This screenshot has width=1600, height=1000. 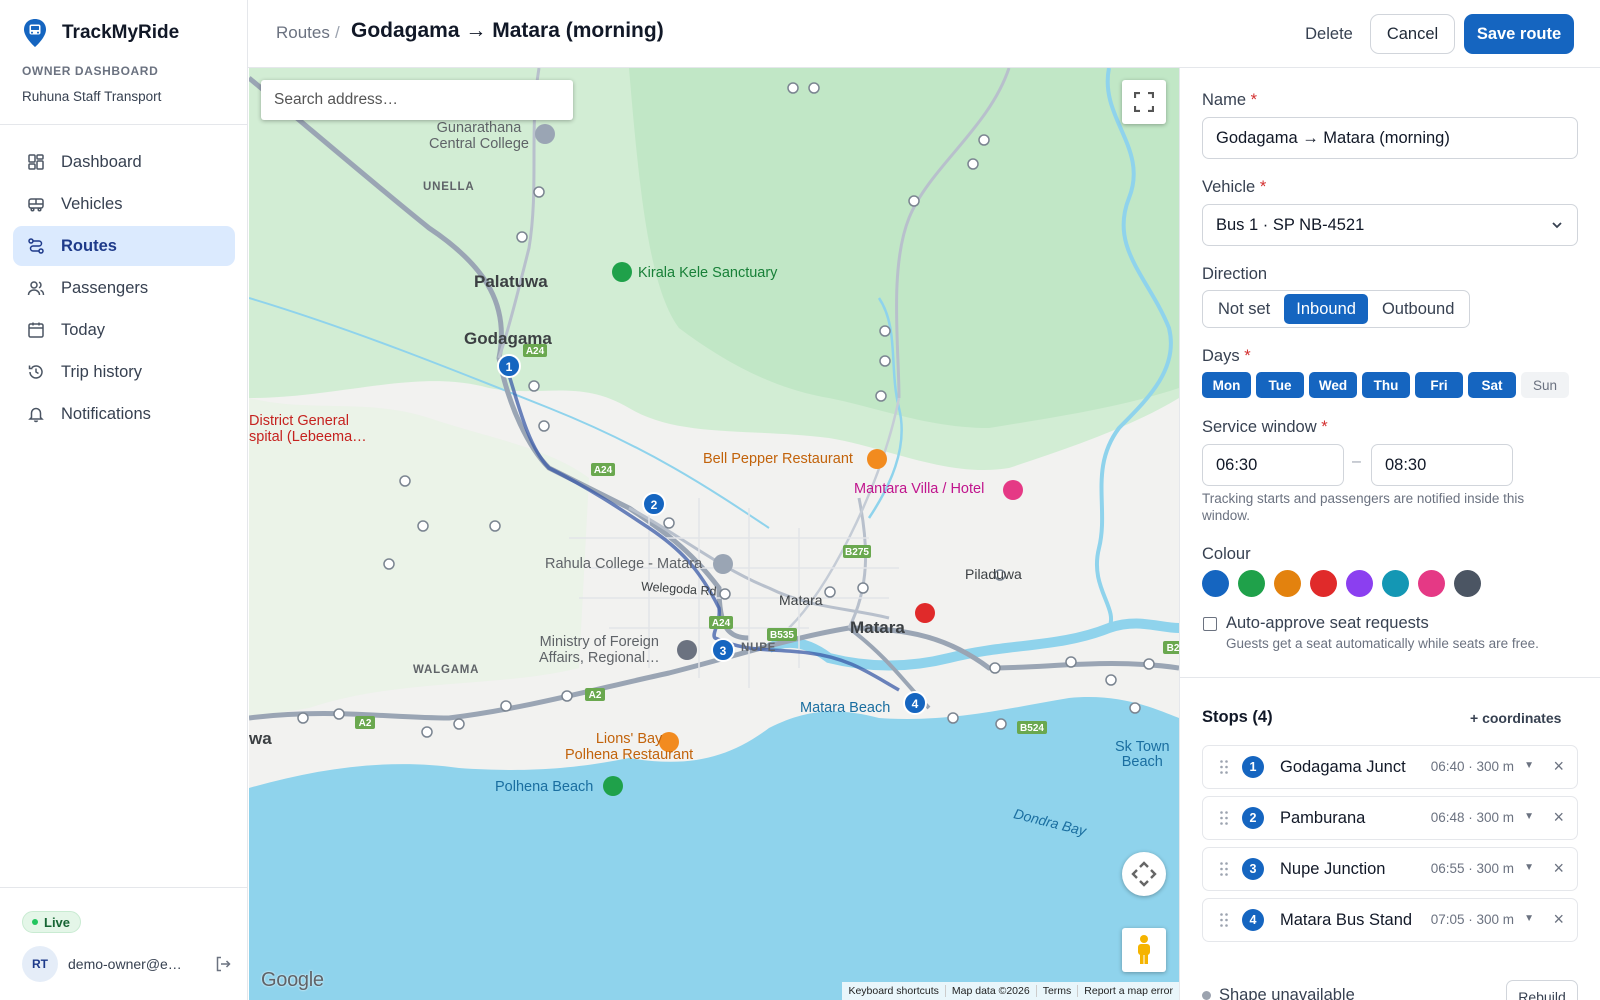 I want to click on stop-item: 4 Matara Bus Stand 07:05 · 300 m ▼ ×, so click(x=1390, y=920).